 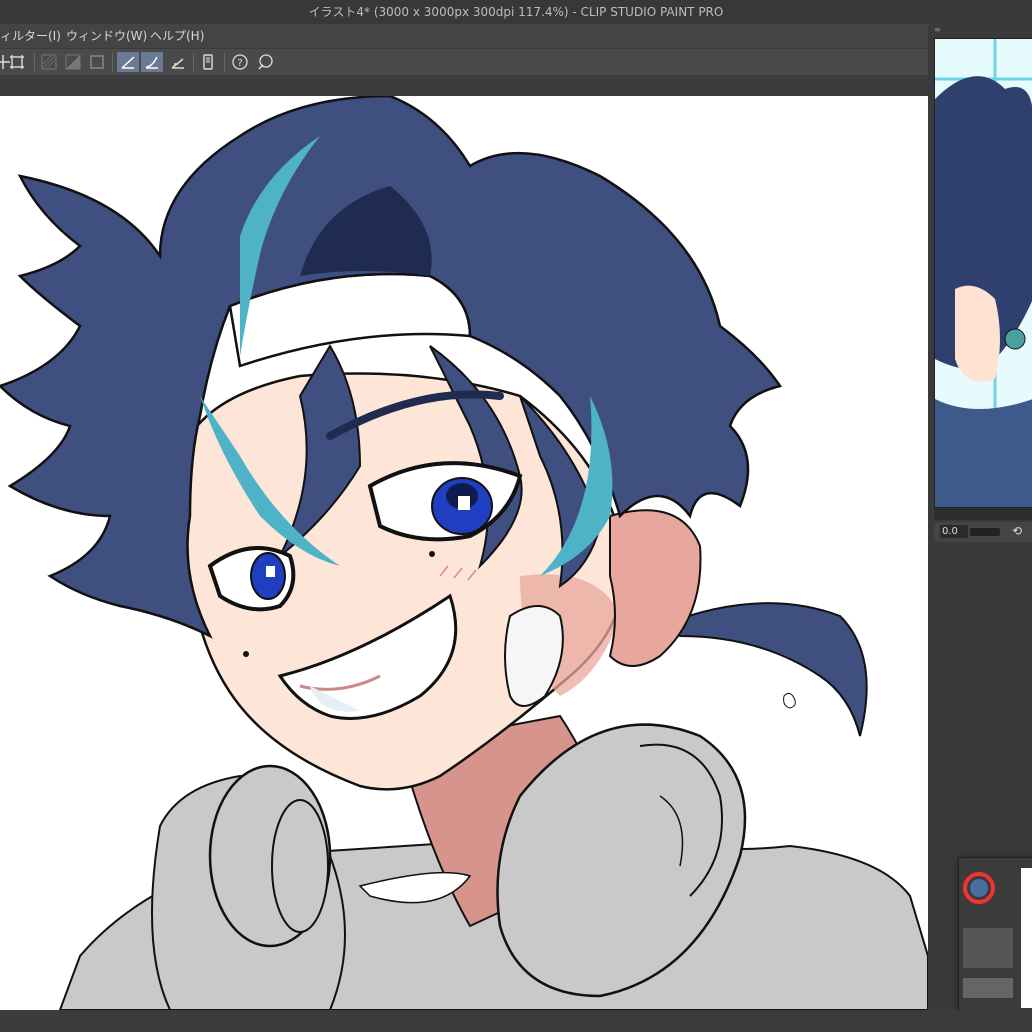 I want to click on zoom-value: 0.0, so click(x=954, y=531).